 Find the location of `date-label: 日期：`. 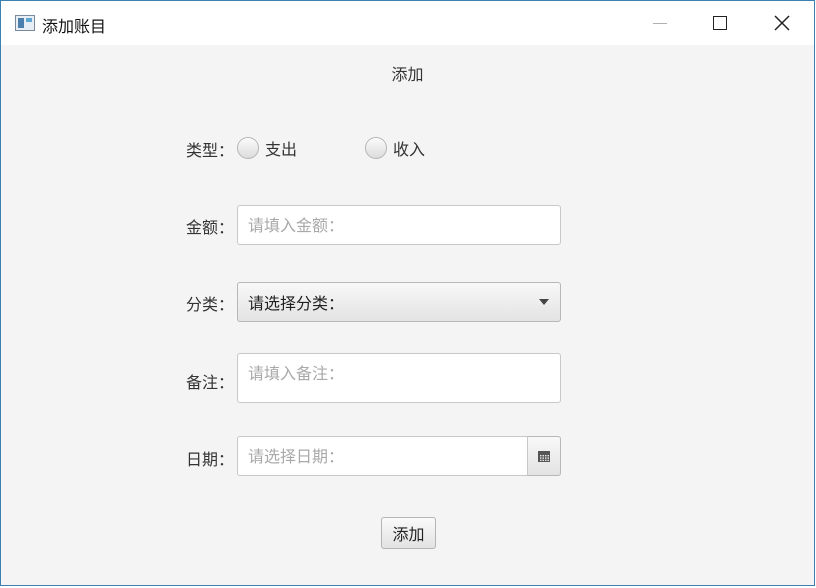

date-label: 日期： is located at coordinates (210, 459).